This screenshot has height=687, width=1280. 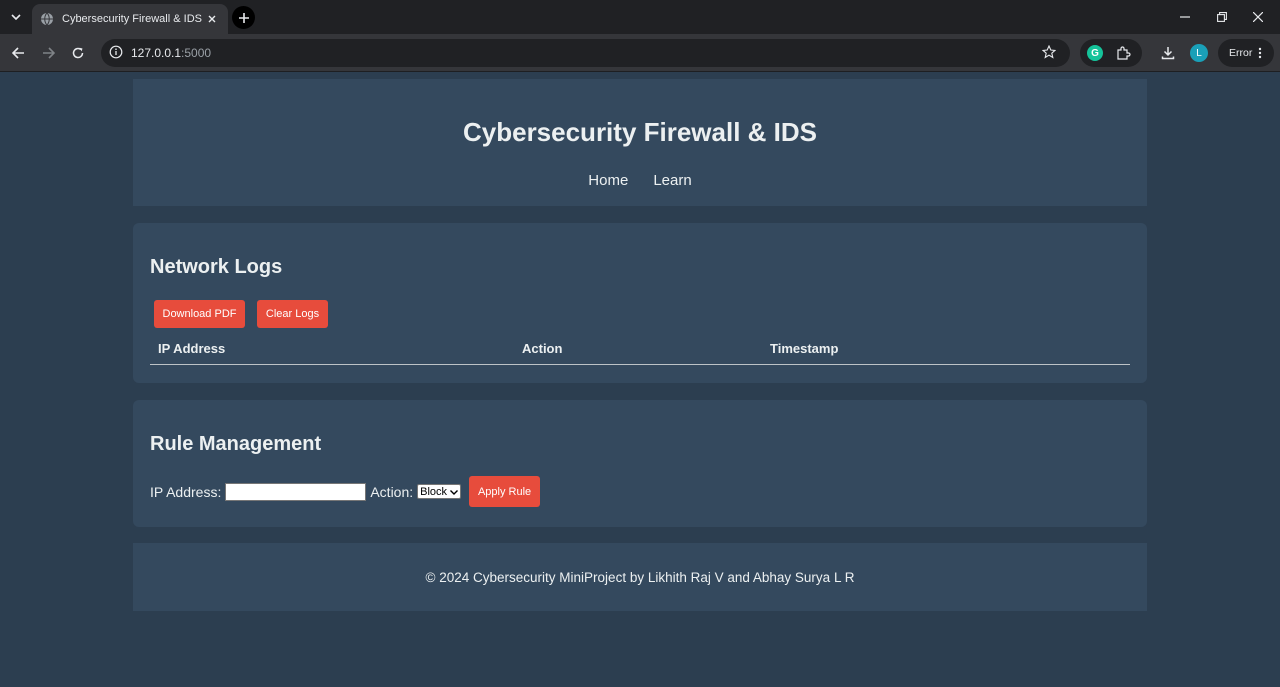 I want to click on table-header-divider, so click(x=640, y=364).